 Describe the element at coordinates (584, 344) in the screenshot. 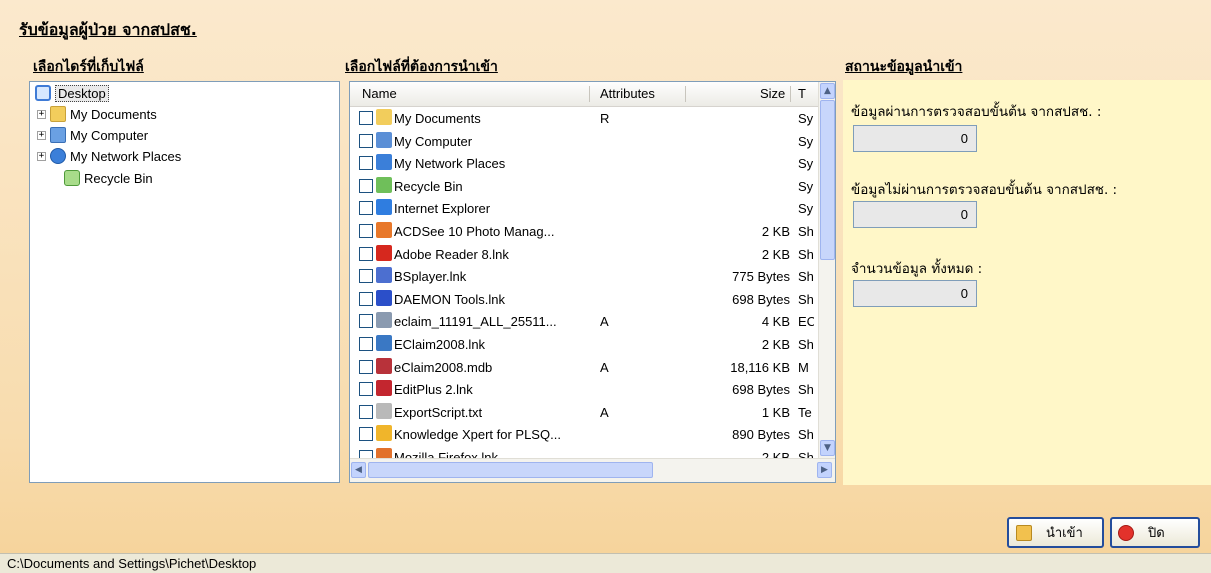

I see `file-row: EClaim2008.lnk 2 KB Sh` at that location.